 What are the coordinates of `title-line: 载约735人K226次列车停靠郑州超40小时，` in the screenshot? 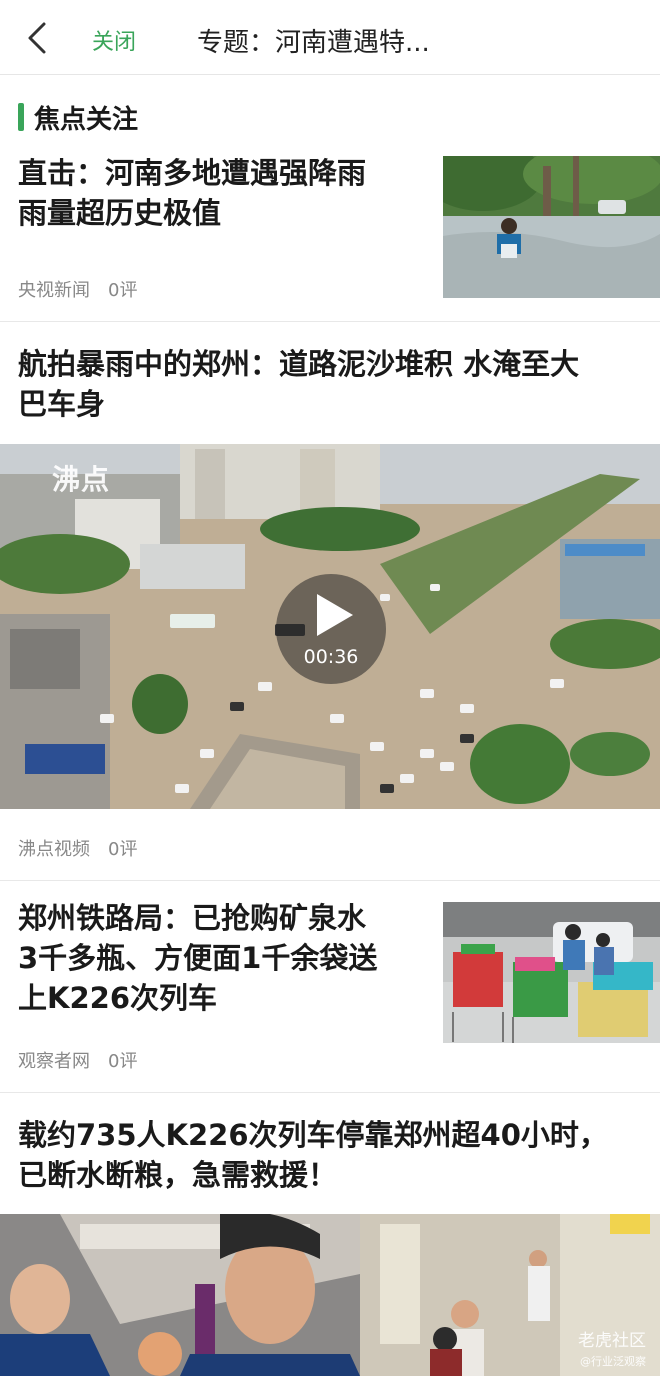 It's located at (313, 1135).